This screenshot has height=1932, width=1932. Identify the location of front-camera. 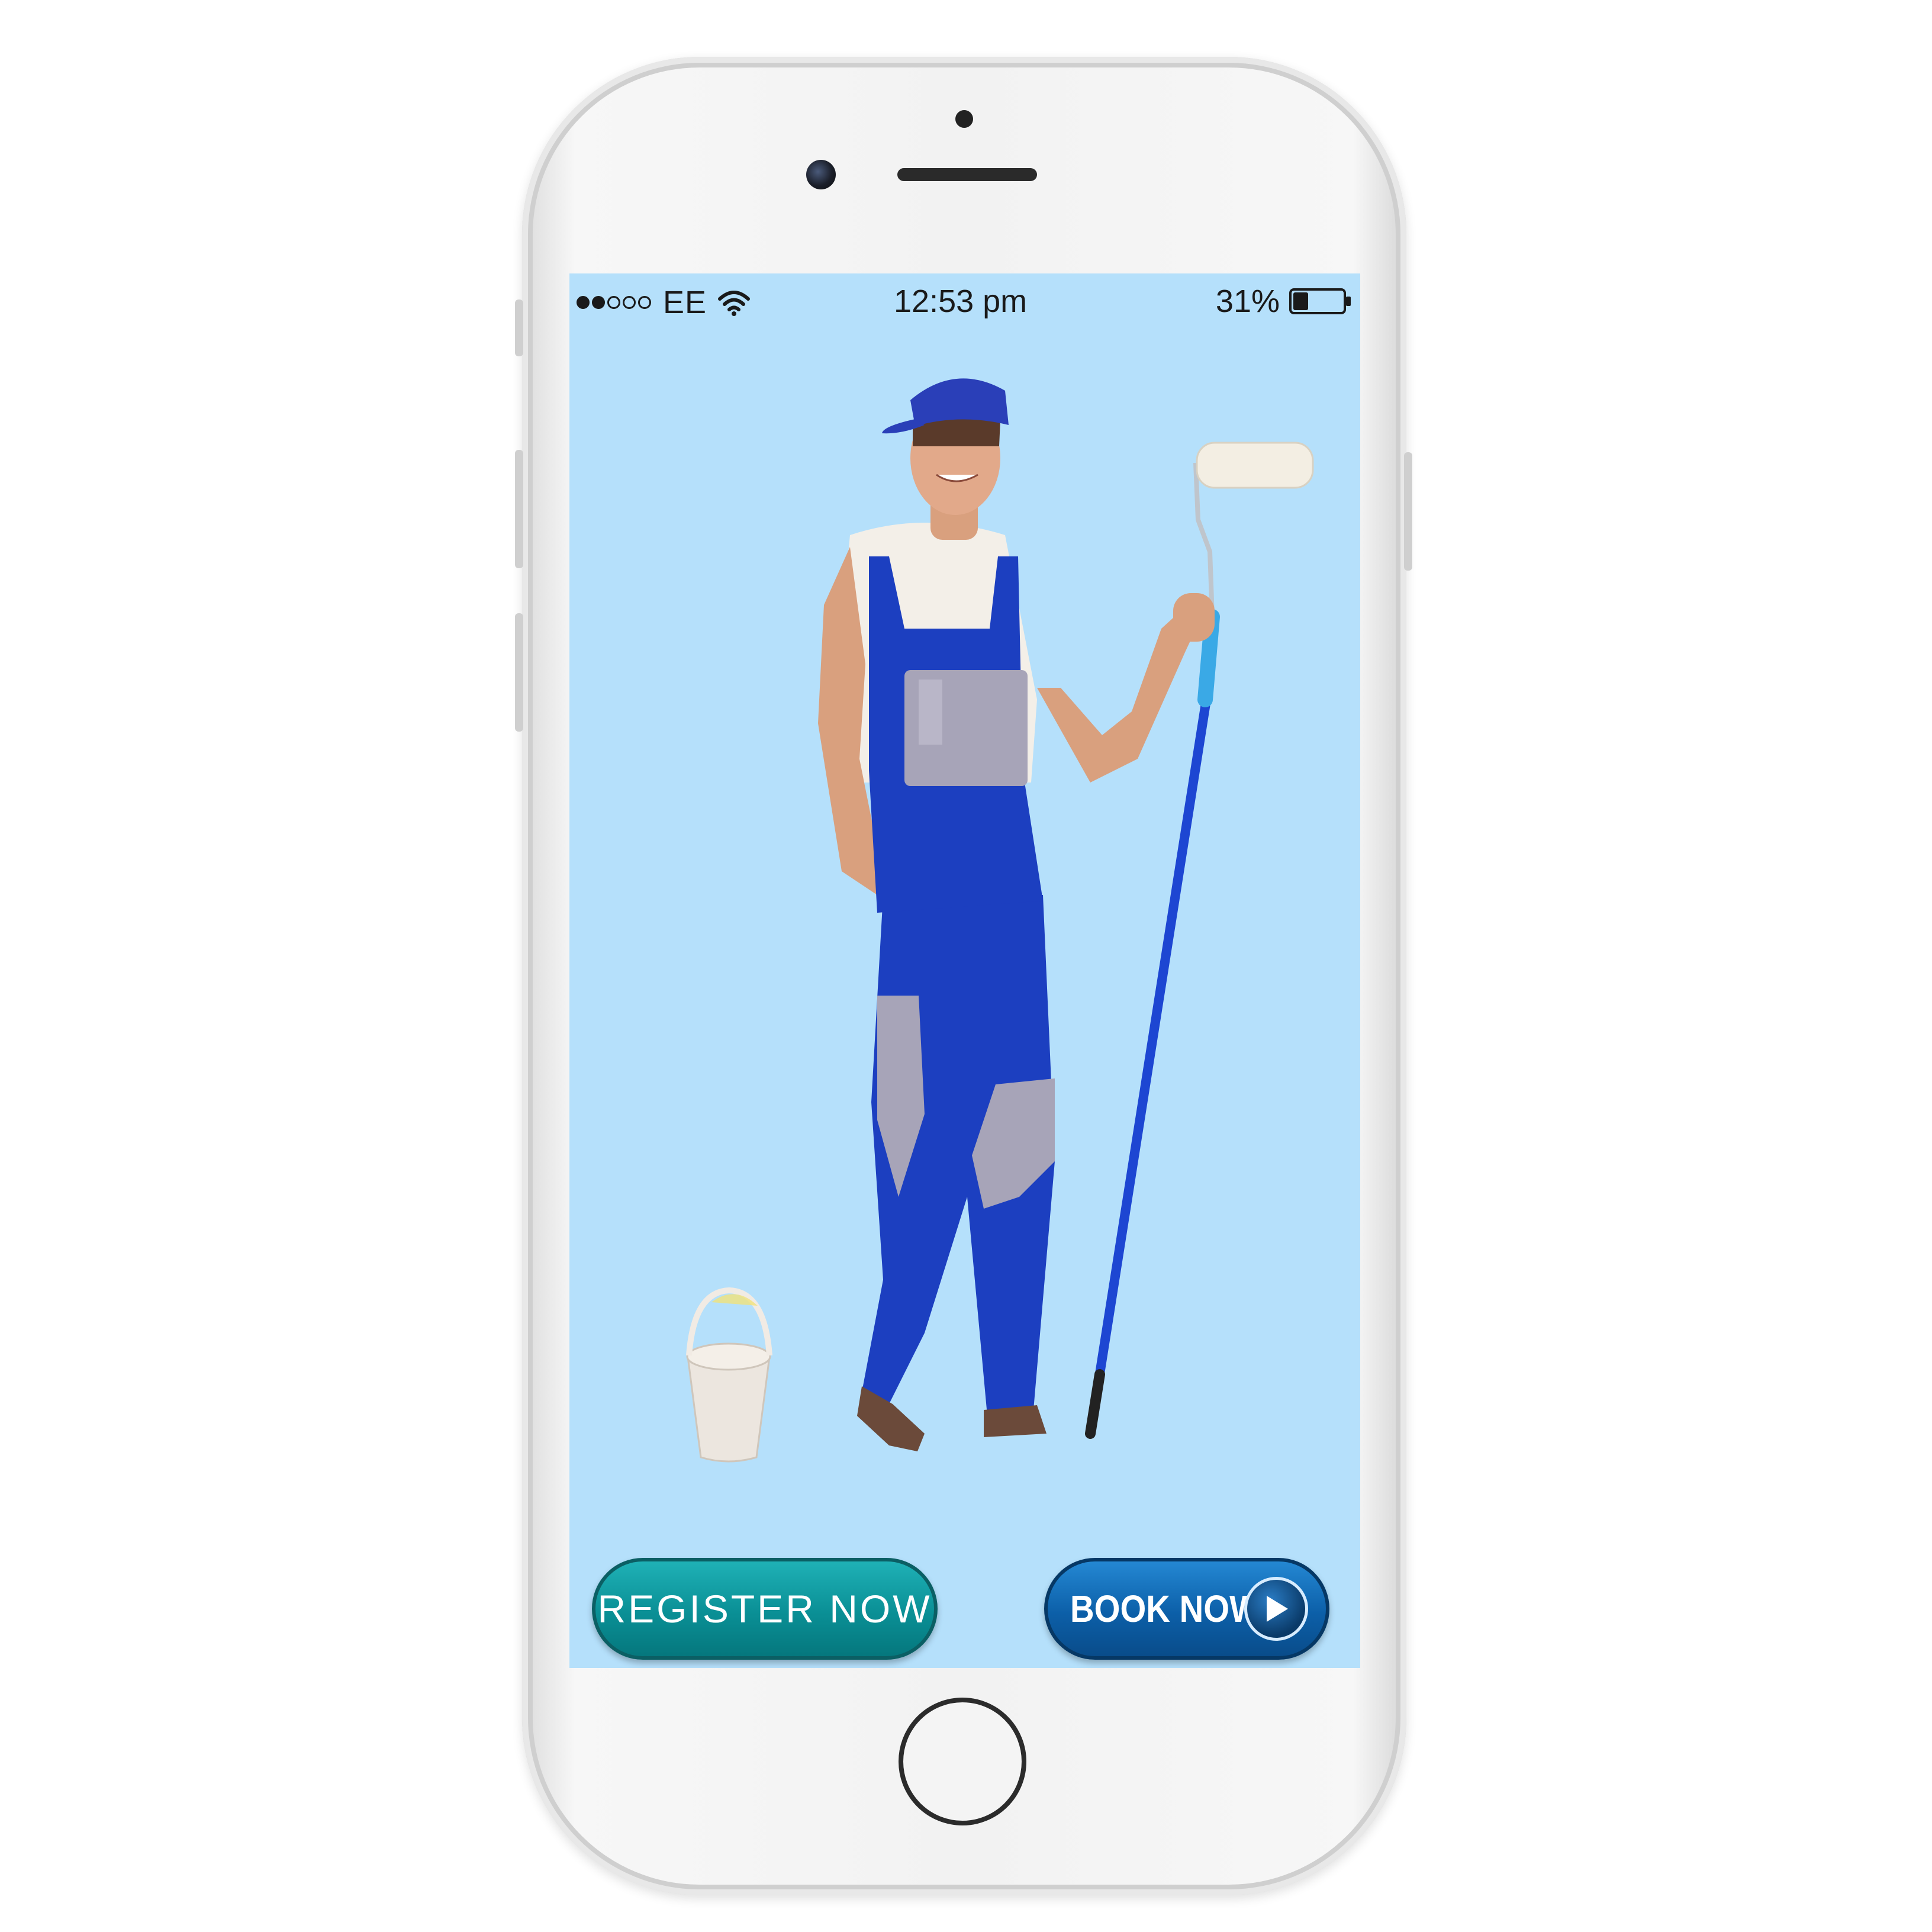
(821, 174).